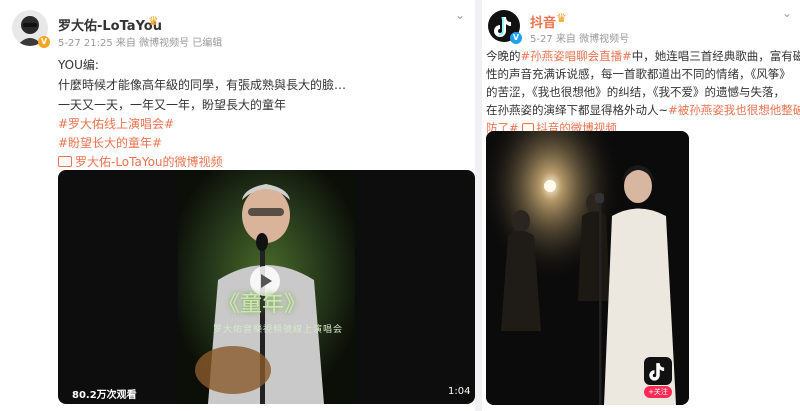 The image size is (800, 411). I want to click on post-line-1: YOU编:, so click(78, 65).